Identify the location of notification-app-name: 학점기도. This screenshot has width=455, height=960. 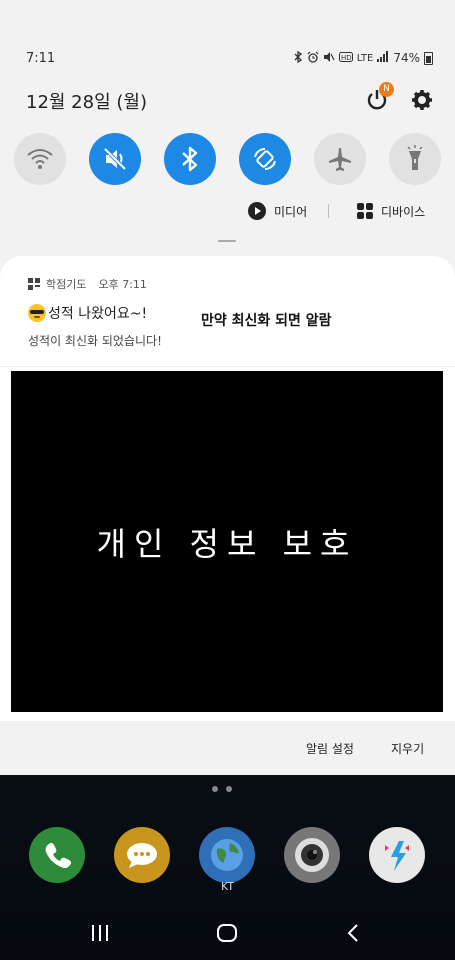
(66, 284).